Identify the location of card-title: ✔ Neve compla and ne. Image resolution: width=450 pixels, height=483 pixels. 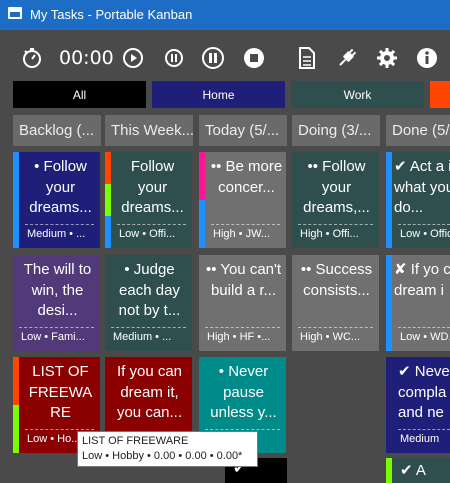
(424, 392).